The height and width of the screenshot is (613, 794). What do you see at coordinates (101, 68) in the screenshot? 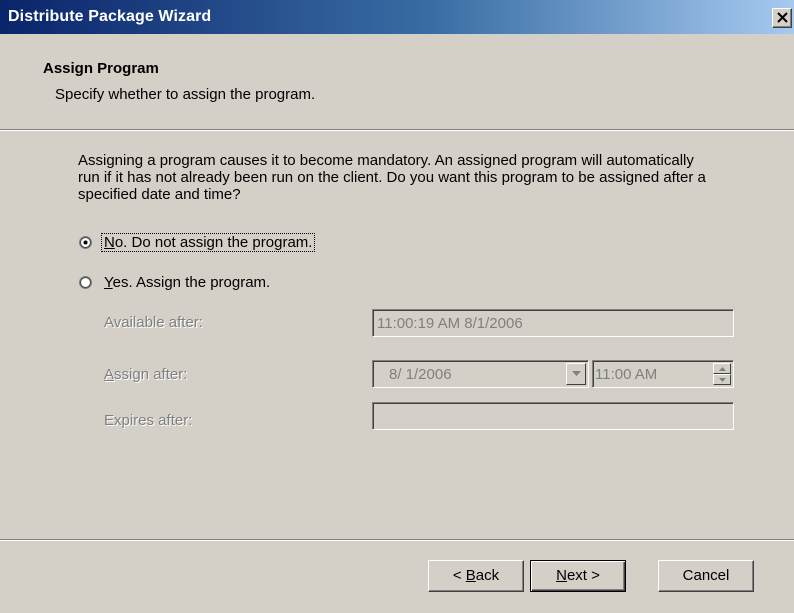
I see `page-title: Assign Program` at bounding box center [101, 68].